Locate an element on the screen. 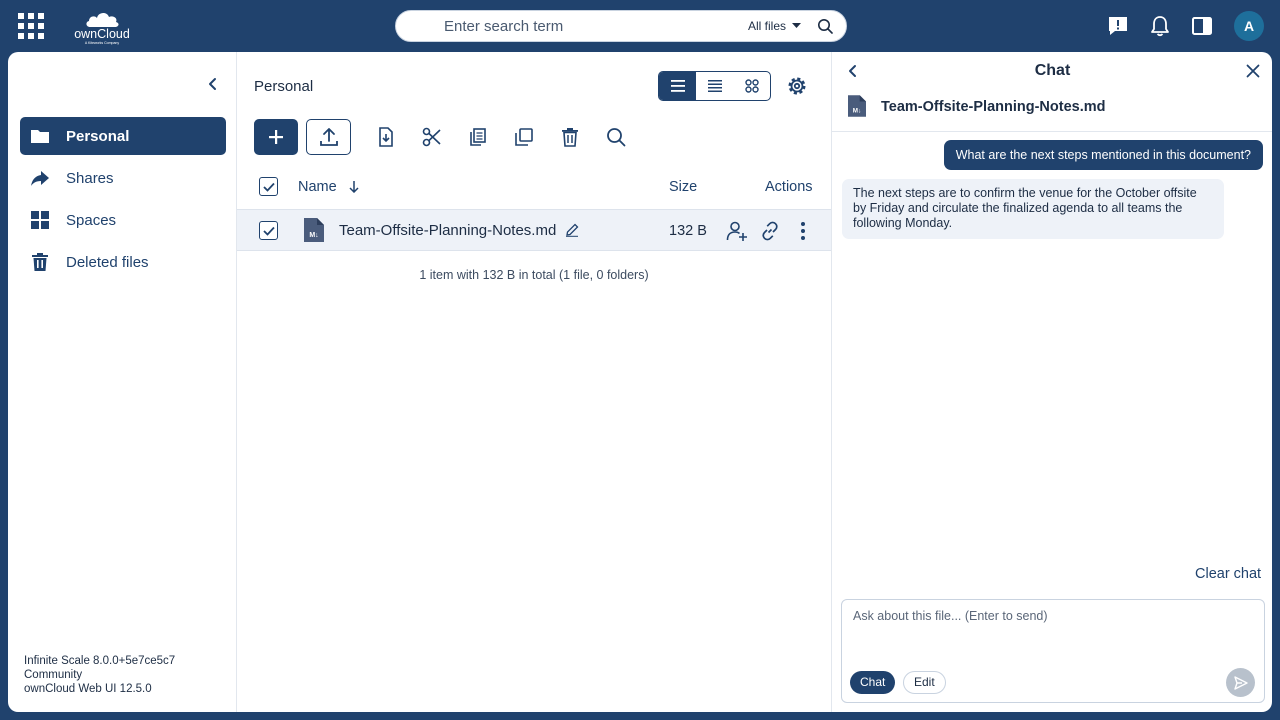 This screenshot has height=720, width=1280. spaces-icon is located at coordinates (40, 220).